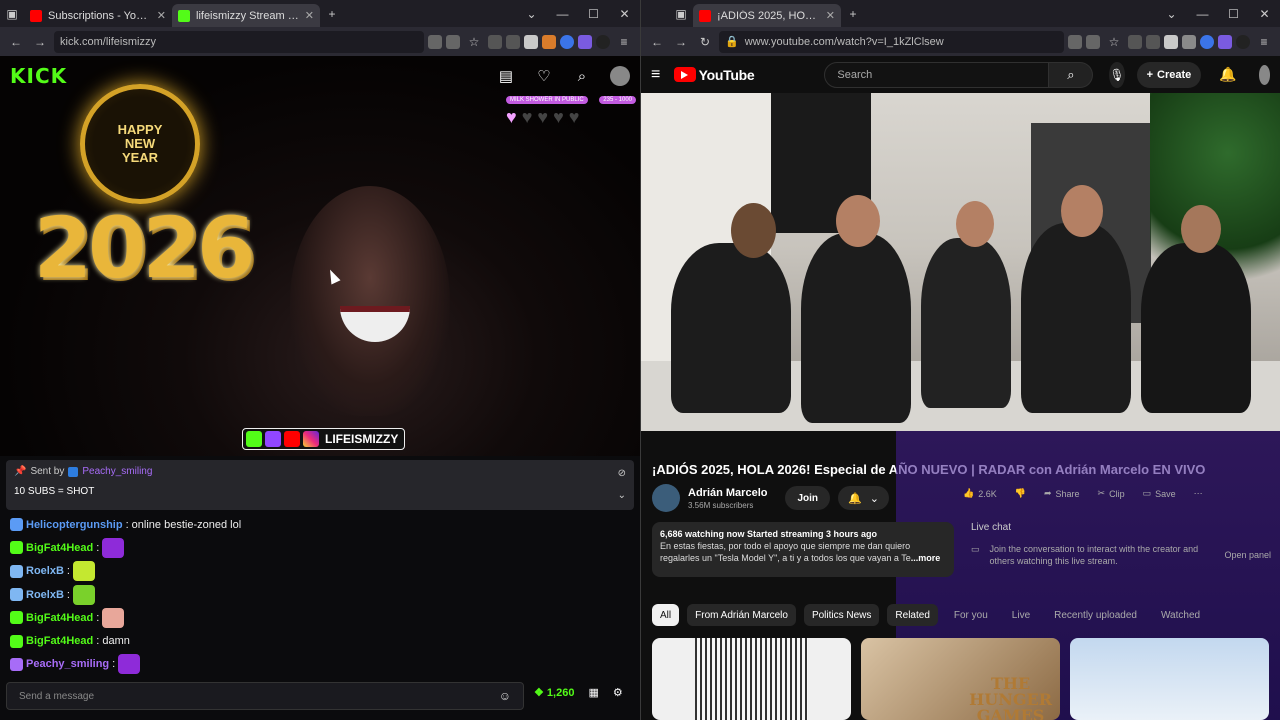 This screenshot has width=1280, height=720. Describe the element at coordinates (705, 42) in the screenshot. I see `reload-icon: ↻` at that location.